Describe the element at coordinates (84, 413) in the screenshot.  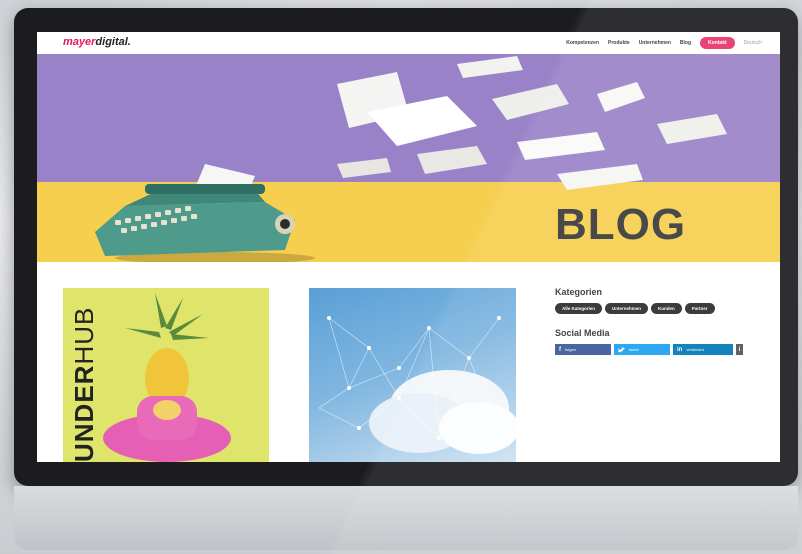
I see `underhub-text-bold: UNDER` at that location.